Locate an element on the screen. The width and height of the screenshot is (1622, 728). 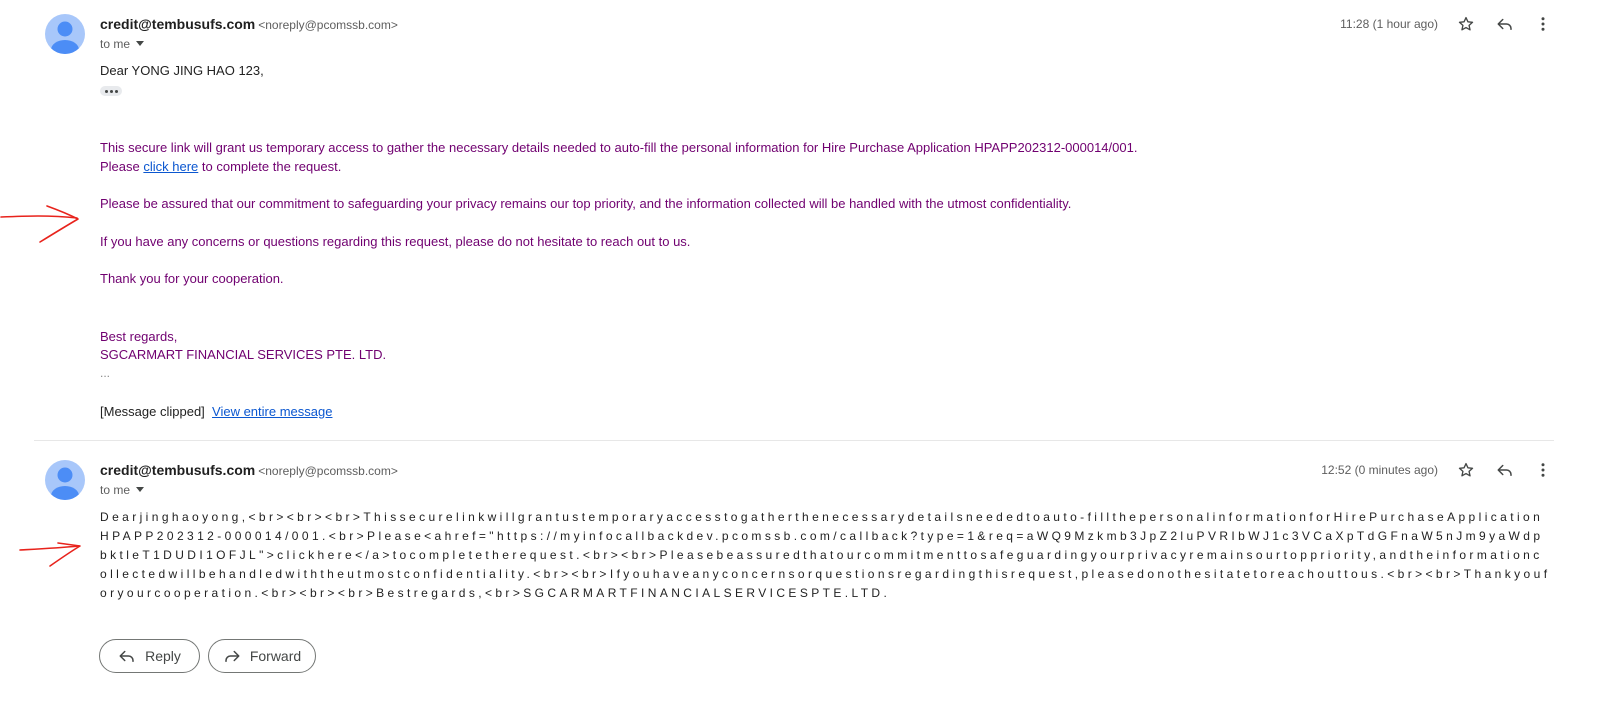
click-prefix: Please is located at coordinates (122, 166).